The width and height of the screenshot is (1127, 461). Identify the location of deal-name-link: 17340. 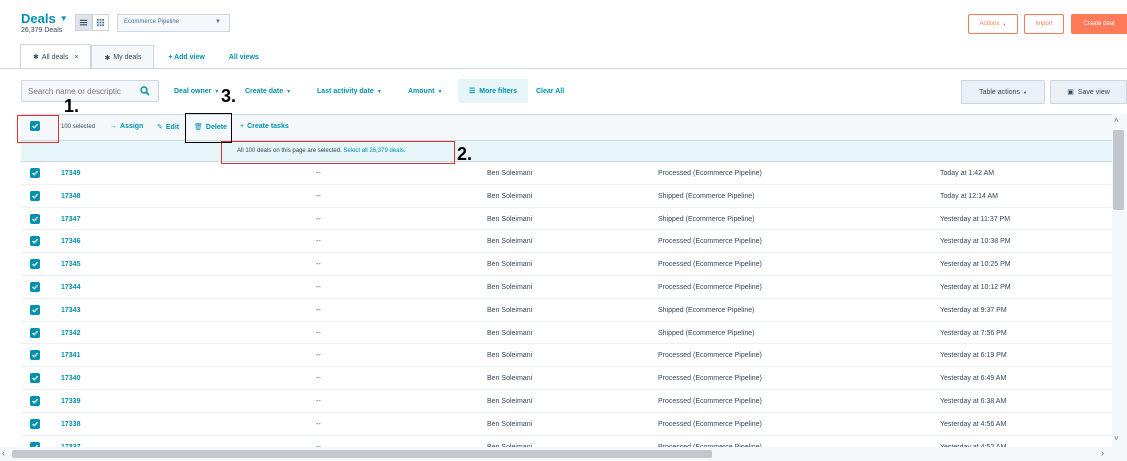
(70, 378).